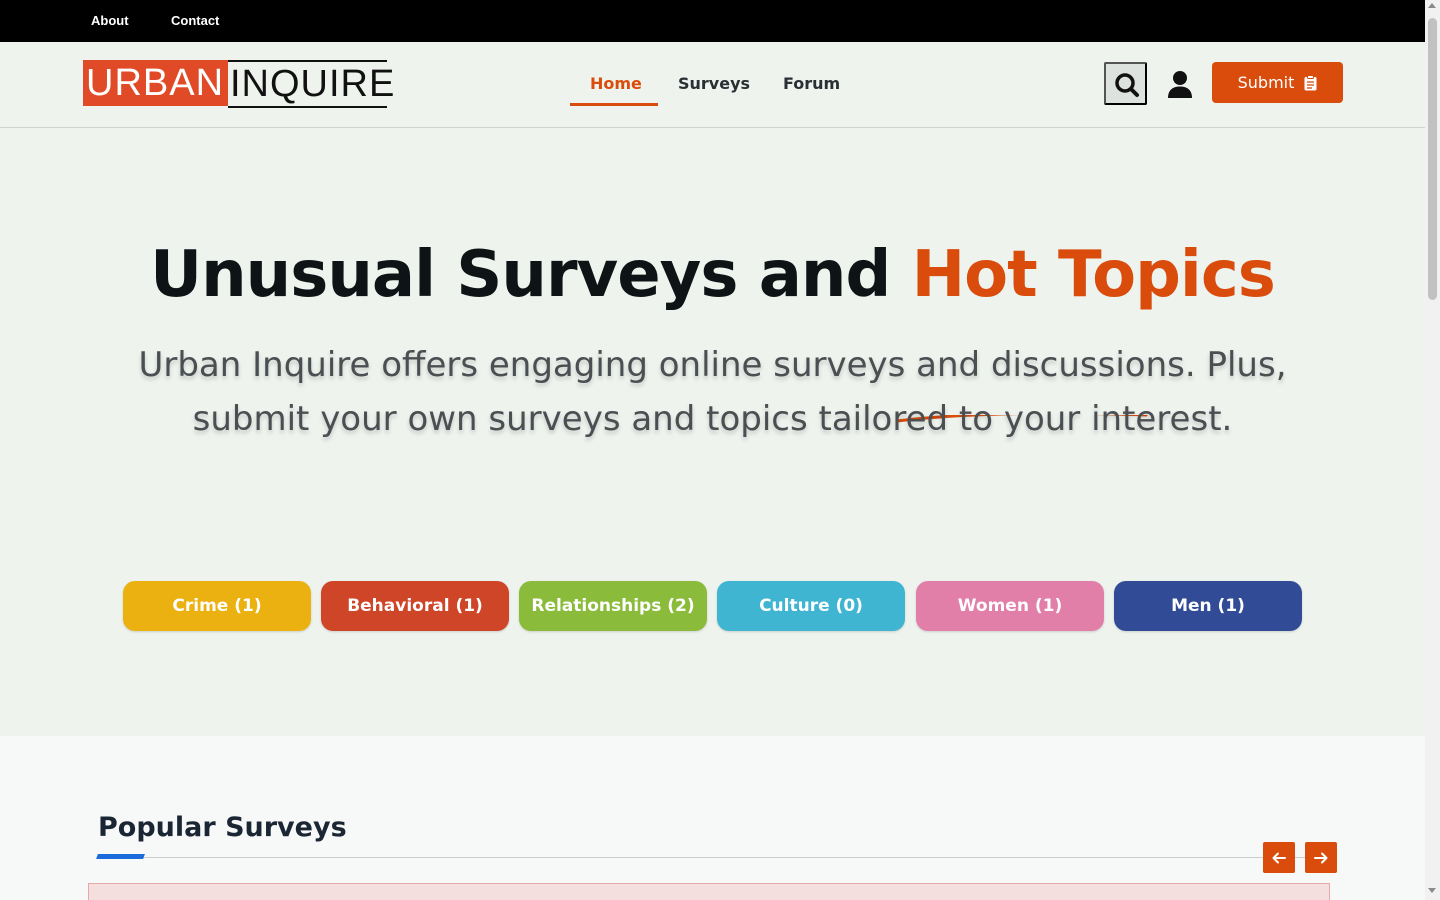 This screenshot has width=1440, height=900. I want to click on arrow-left-icon, so click(1279, 857).